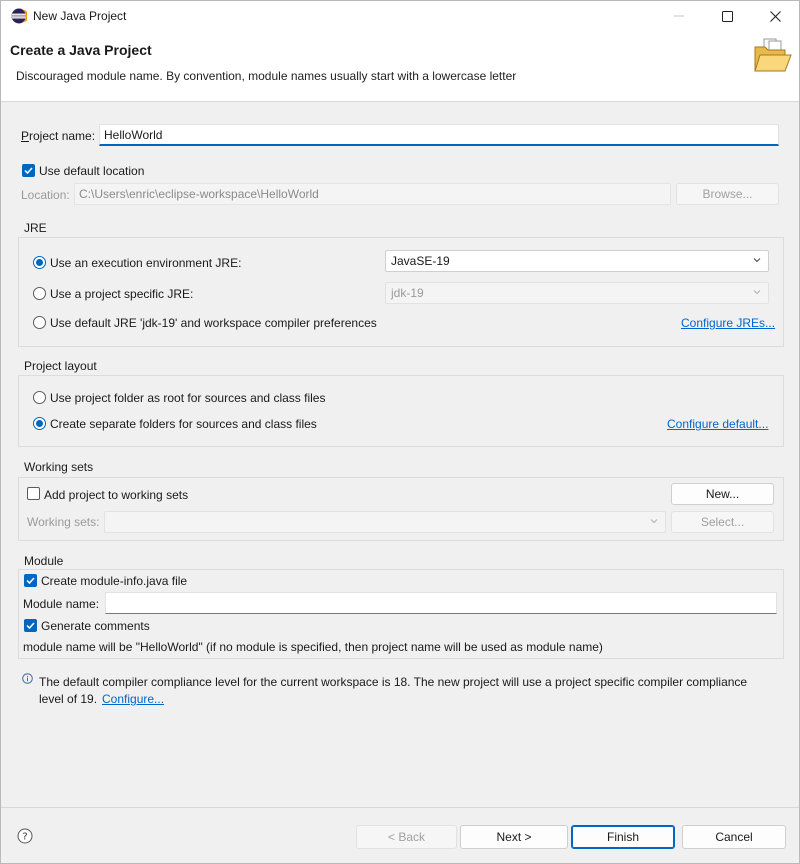  What do you see at coordinates (61, 604) in the screenshot?
I see `module-name-label: Module name:` at bounding box center [61, 604].